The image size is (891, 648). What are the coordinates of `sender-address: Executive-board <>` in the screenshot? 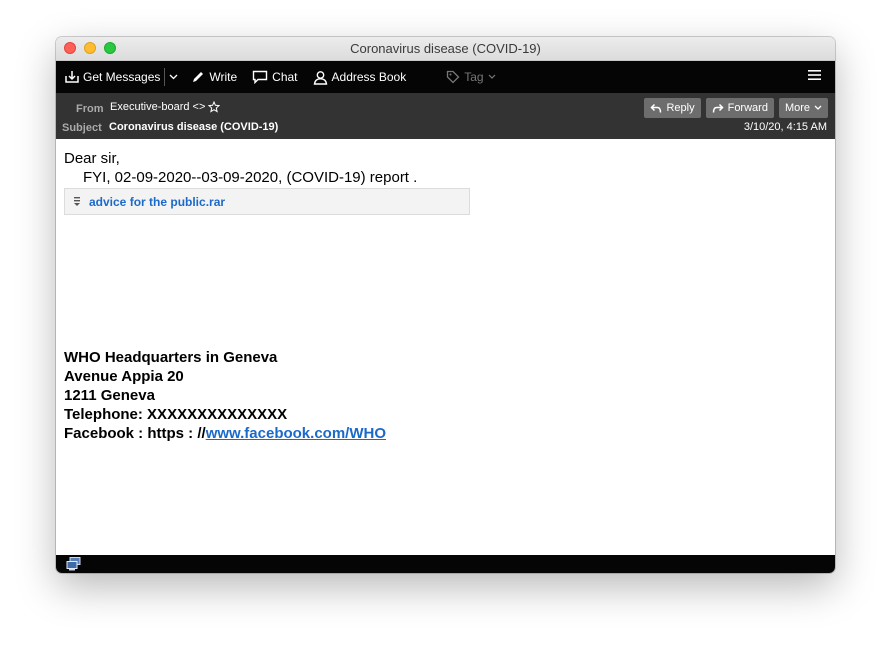 It's located at (157, 107).